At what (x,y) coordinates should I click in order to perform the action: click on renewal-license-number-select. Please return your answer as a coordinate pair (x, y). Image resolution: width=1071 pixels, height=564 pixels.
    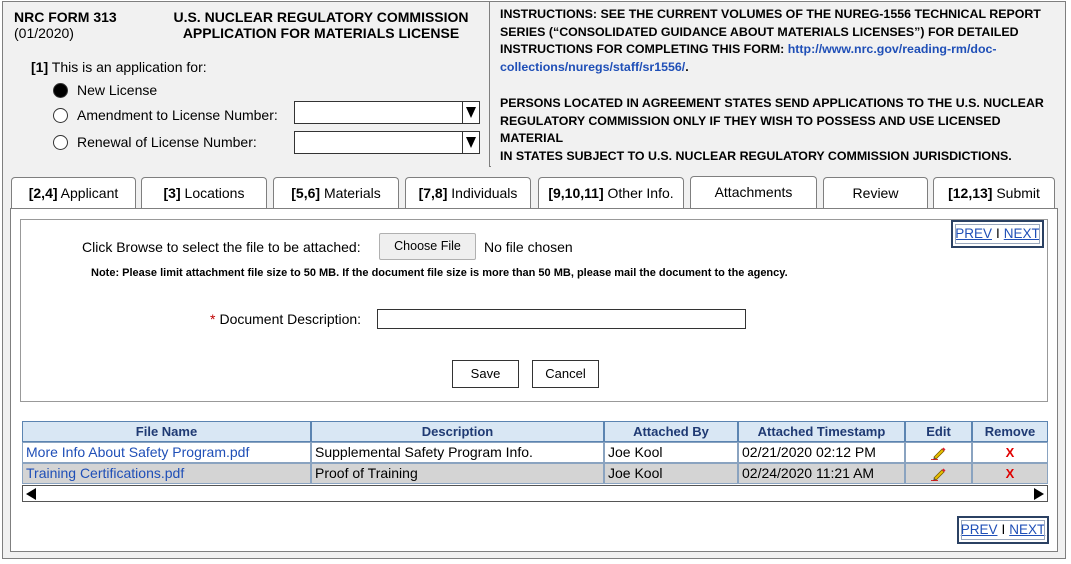
    Looking at the image, I should click on (387, 142).